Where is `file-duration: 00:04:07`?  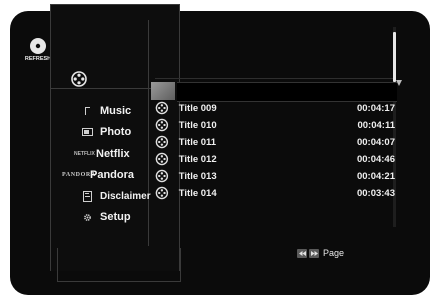 file-duration: 00:04:07 is located at coordinates (375, 142).